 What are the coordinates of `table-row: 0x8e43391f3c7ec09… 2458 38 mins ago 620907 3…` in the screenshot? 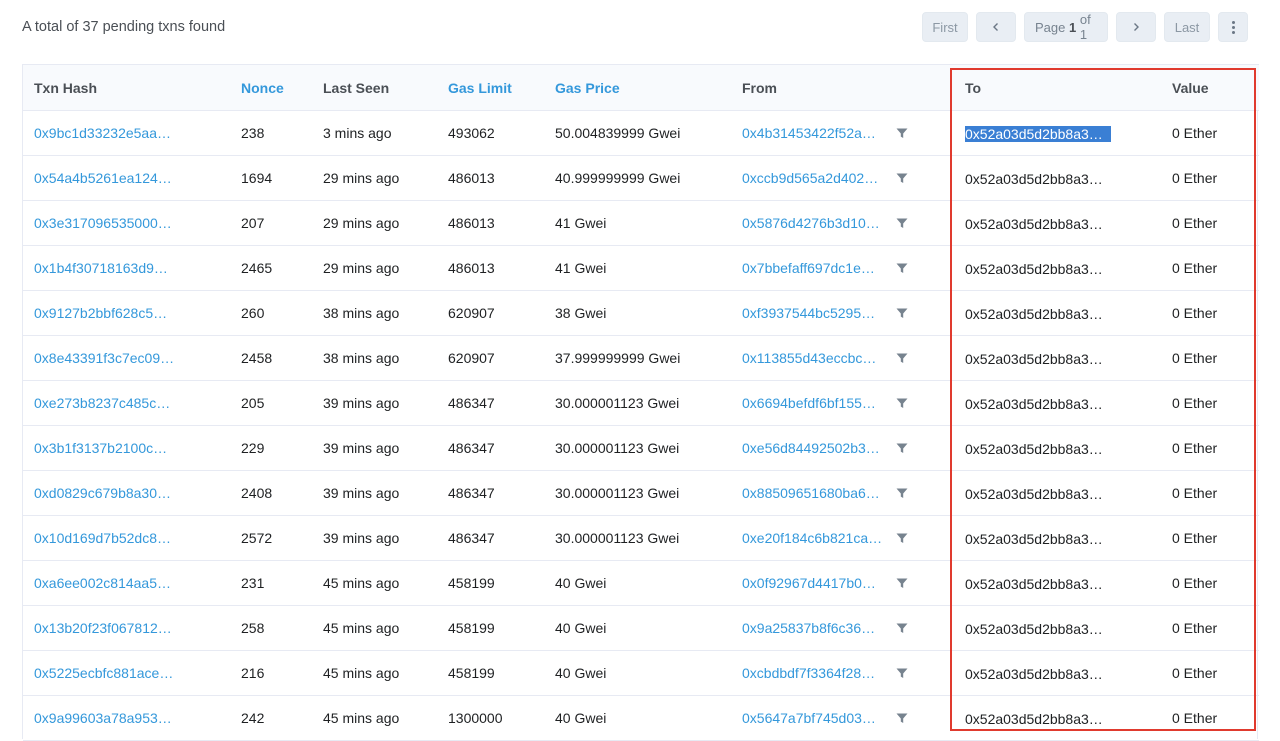 It's located at (641, 358).